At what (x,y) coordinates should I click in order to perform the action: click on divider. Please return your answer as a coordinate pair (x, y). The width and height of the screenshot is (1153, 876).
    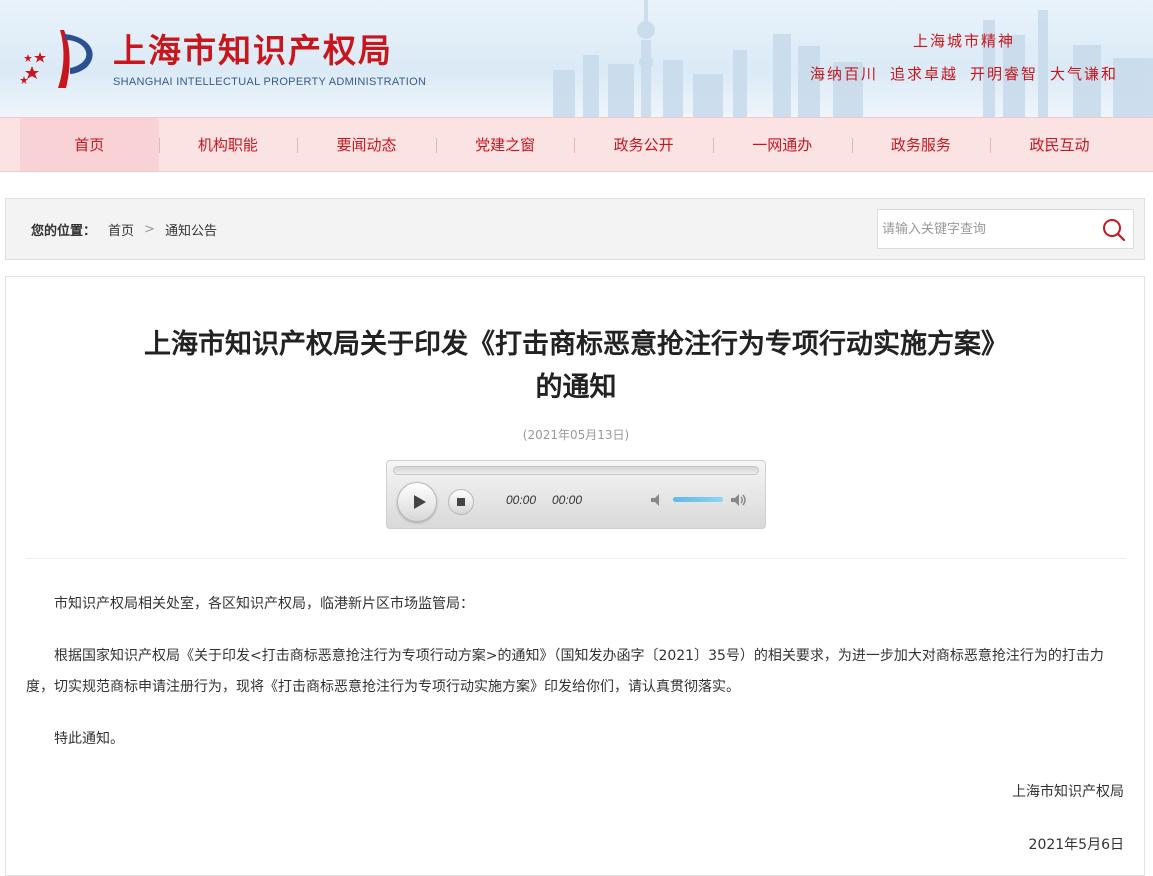
    Looking at the image, I should click on (576, 558).